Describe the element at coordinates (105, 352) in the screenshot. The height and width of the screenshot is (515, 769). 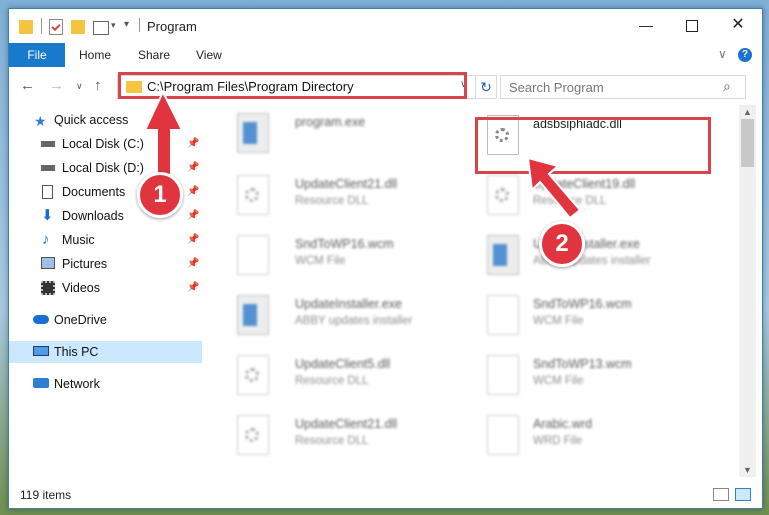
I see `sidebar-item-this-pc: This PC` at that location.